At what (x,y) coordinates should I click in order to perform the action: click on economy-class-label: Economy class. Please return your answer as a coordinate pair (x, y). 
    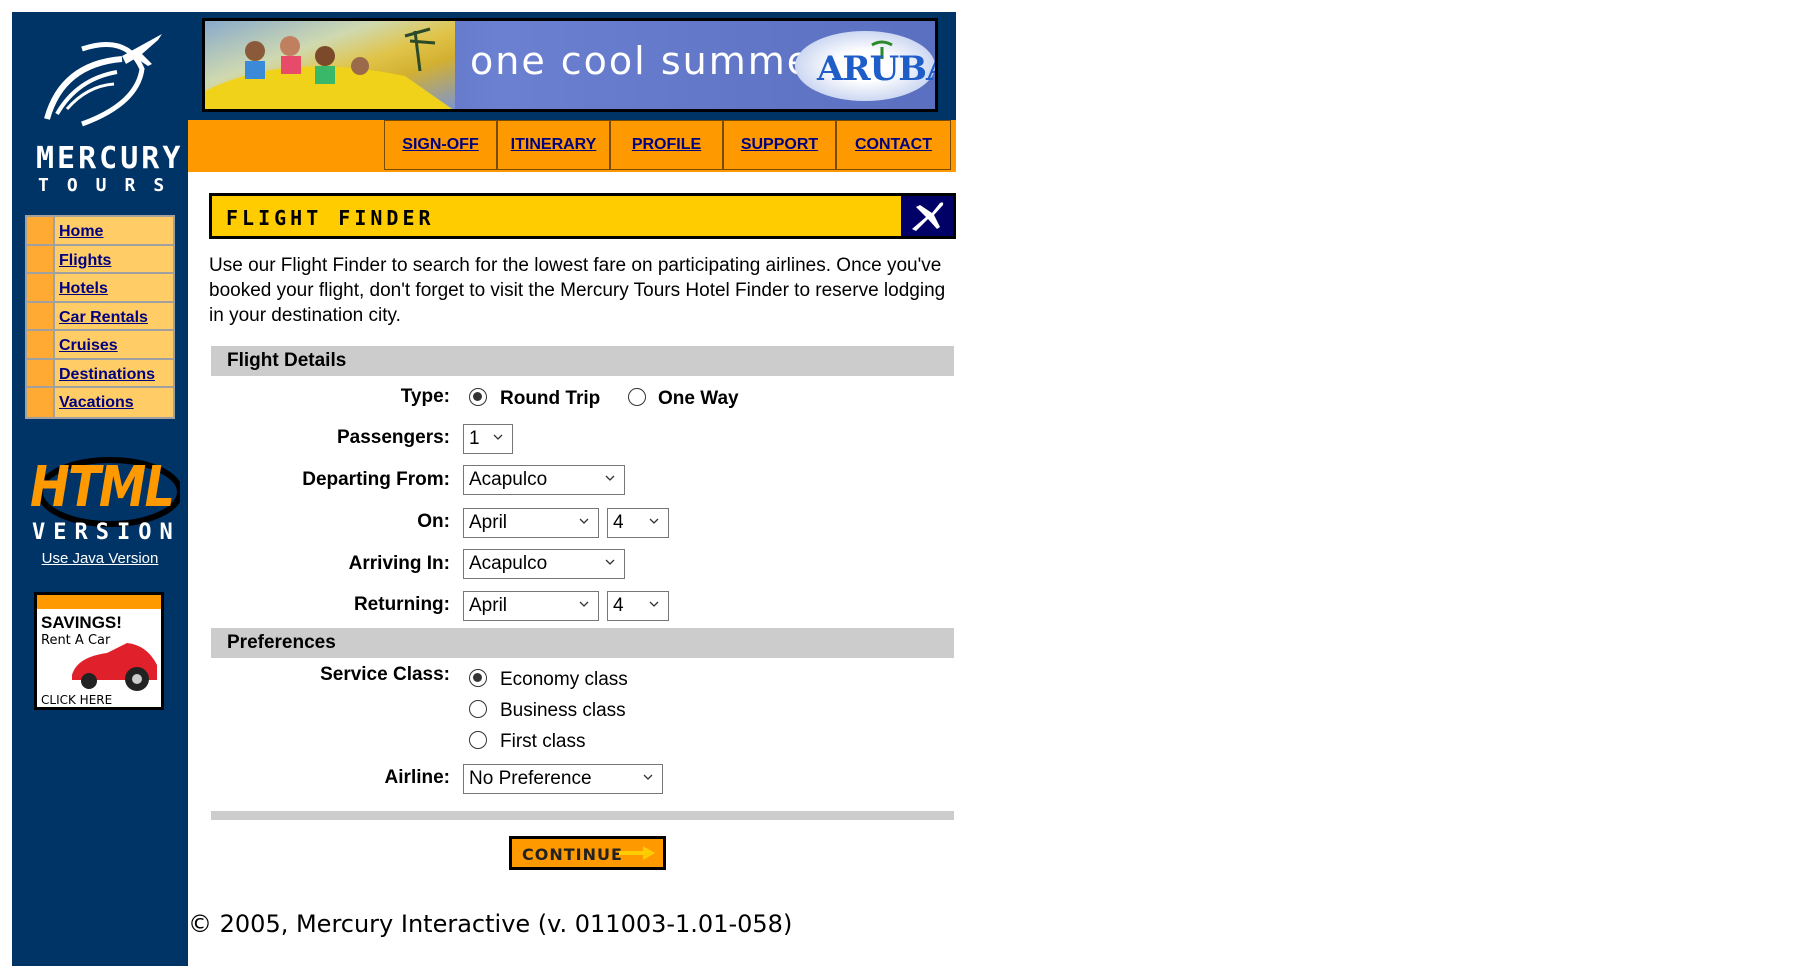
    Looking at the image, I should click on (564, 680).